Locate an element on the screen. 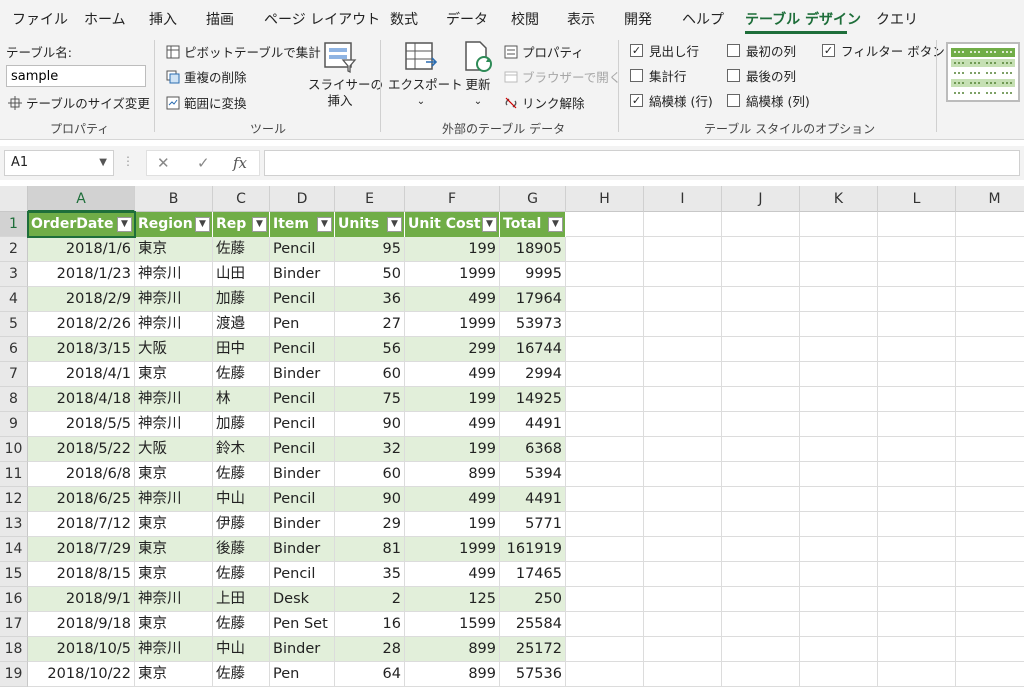  table-header-cell: Unit Cost ▼ is located at coordinates (452, 224).